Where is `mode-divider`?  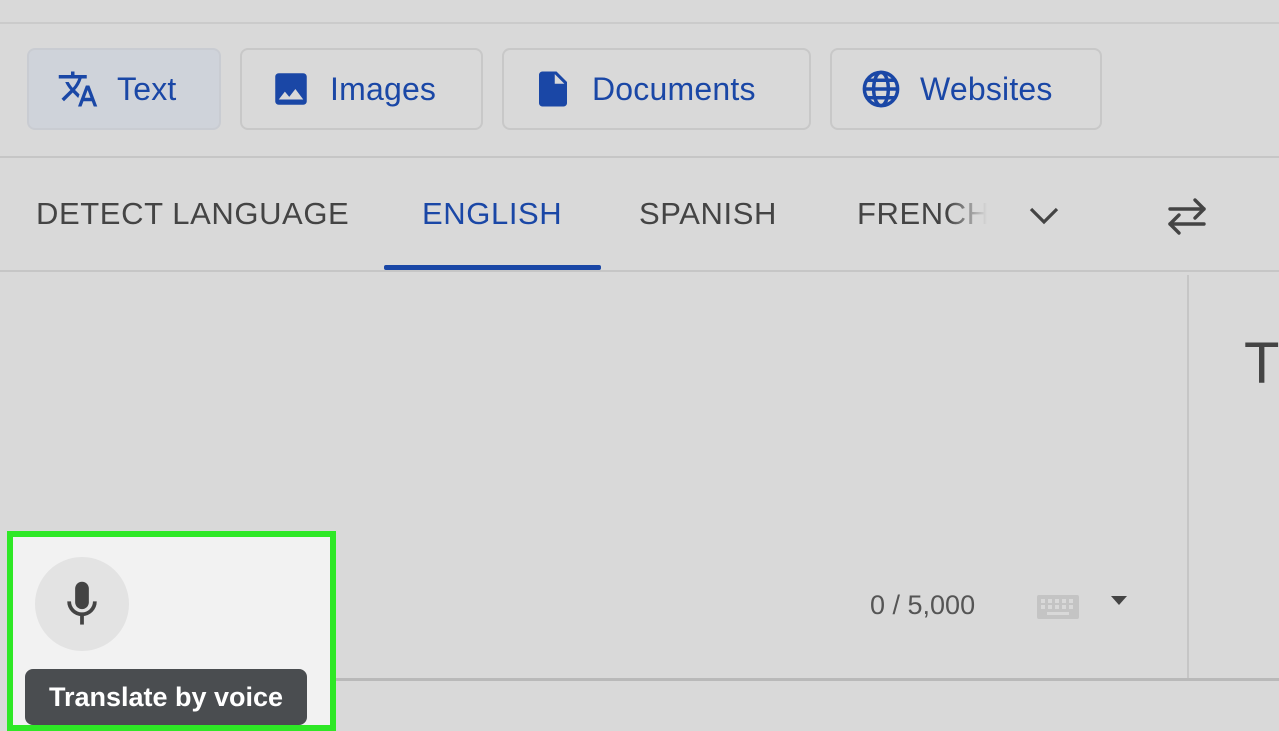
mode-divider is located at coordinates (639, 157).